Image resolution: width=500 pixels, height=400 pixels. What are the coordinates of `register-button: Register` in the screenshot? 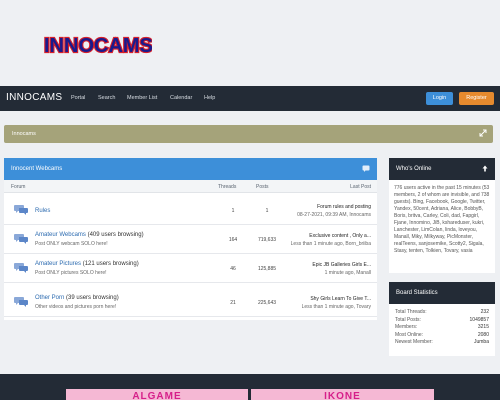 It's located at (476, 98).